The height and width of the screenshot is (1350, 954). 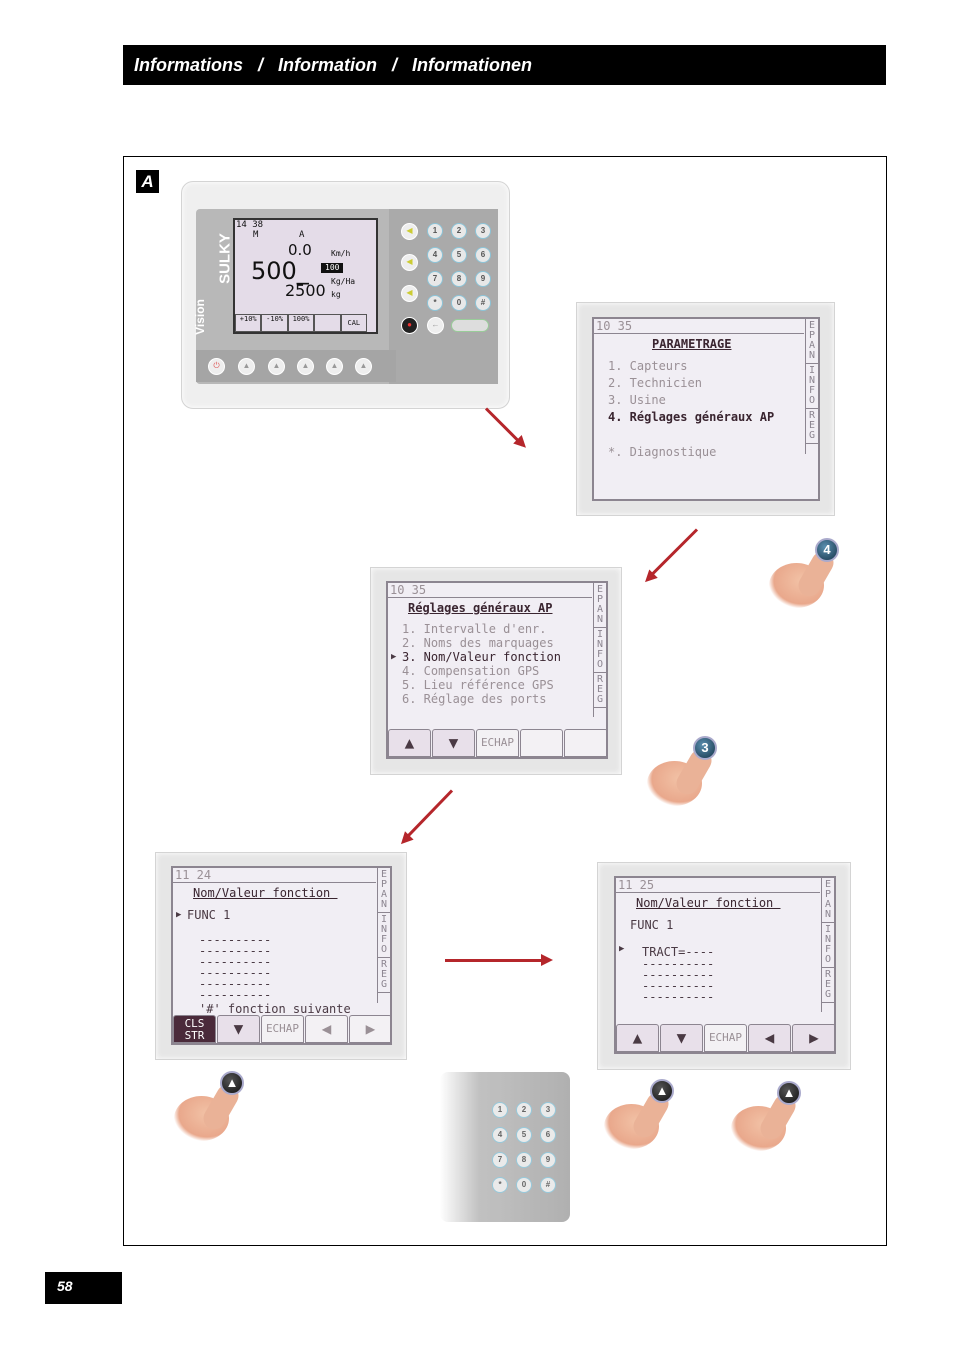 I want to click on menu-item-capteurs: 1. Capteurs, so click(x=647, y=366).